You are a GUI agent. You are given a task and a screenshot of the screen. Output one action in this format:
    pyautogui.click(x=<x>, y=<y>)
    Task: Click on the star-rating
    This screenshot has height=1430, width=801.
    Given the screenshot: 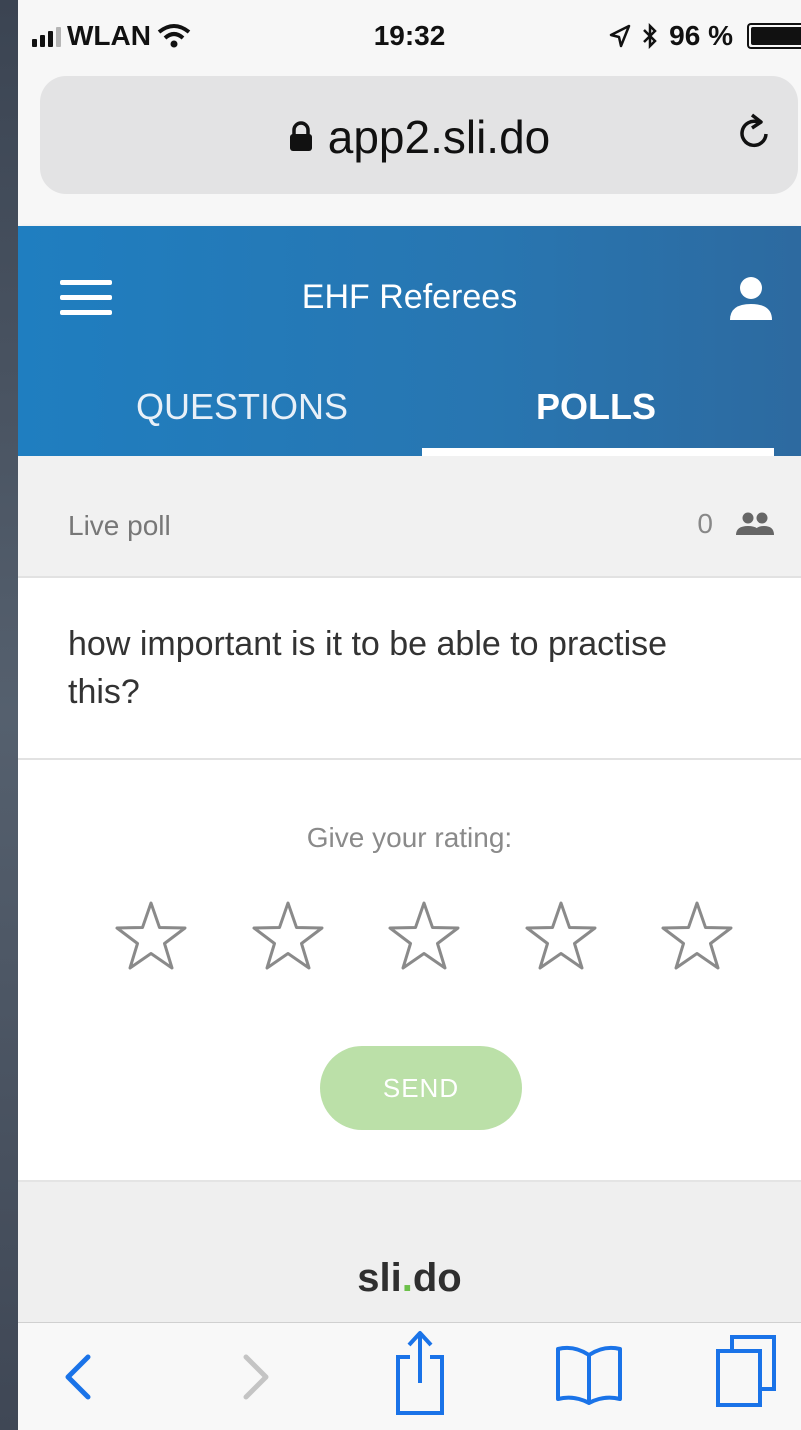 What is the action you would take?
    pyautogui.click(x=424, y=935)
    